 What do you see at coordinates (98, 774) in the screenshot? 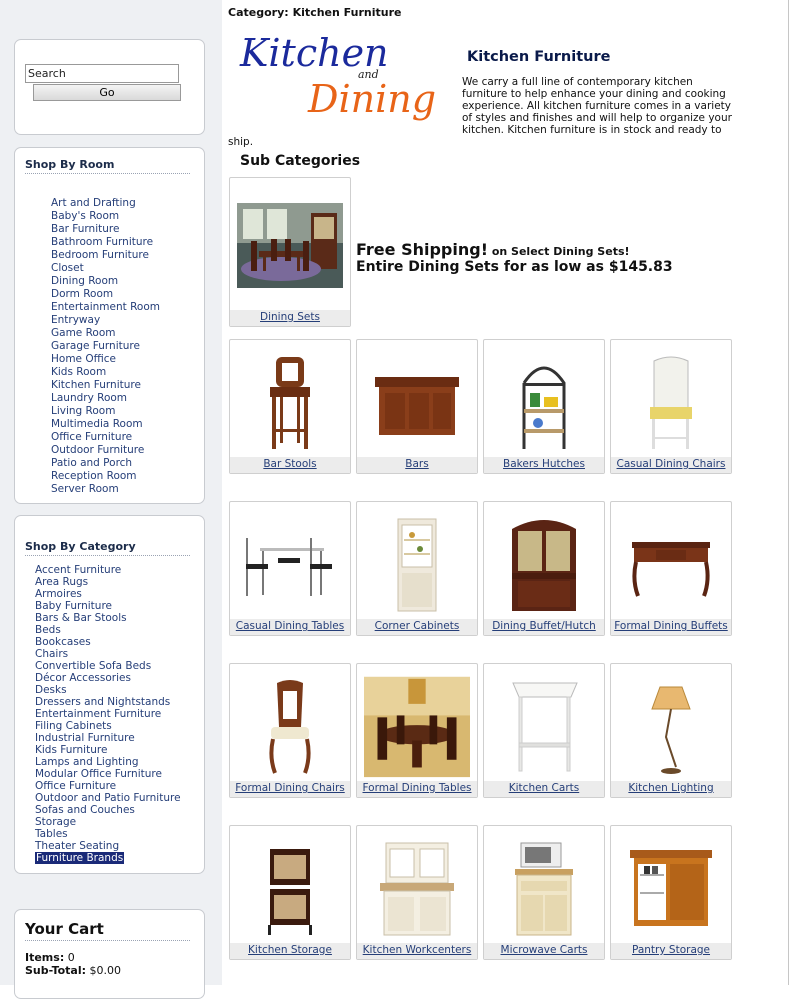
I see `categories-link: Modular Office Furniture` at bounding box center [98, 774].